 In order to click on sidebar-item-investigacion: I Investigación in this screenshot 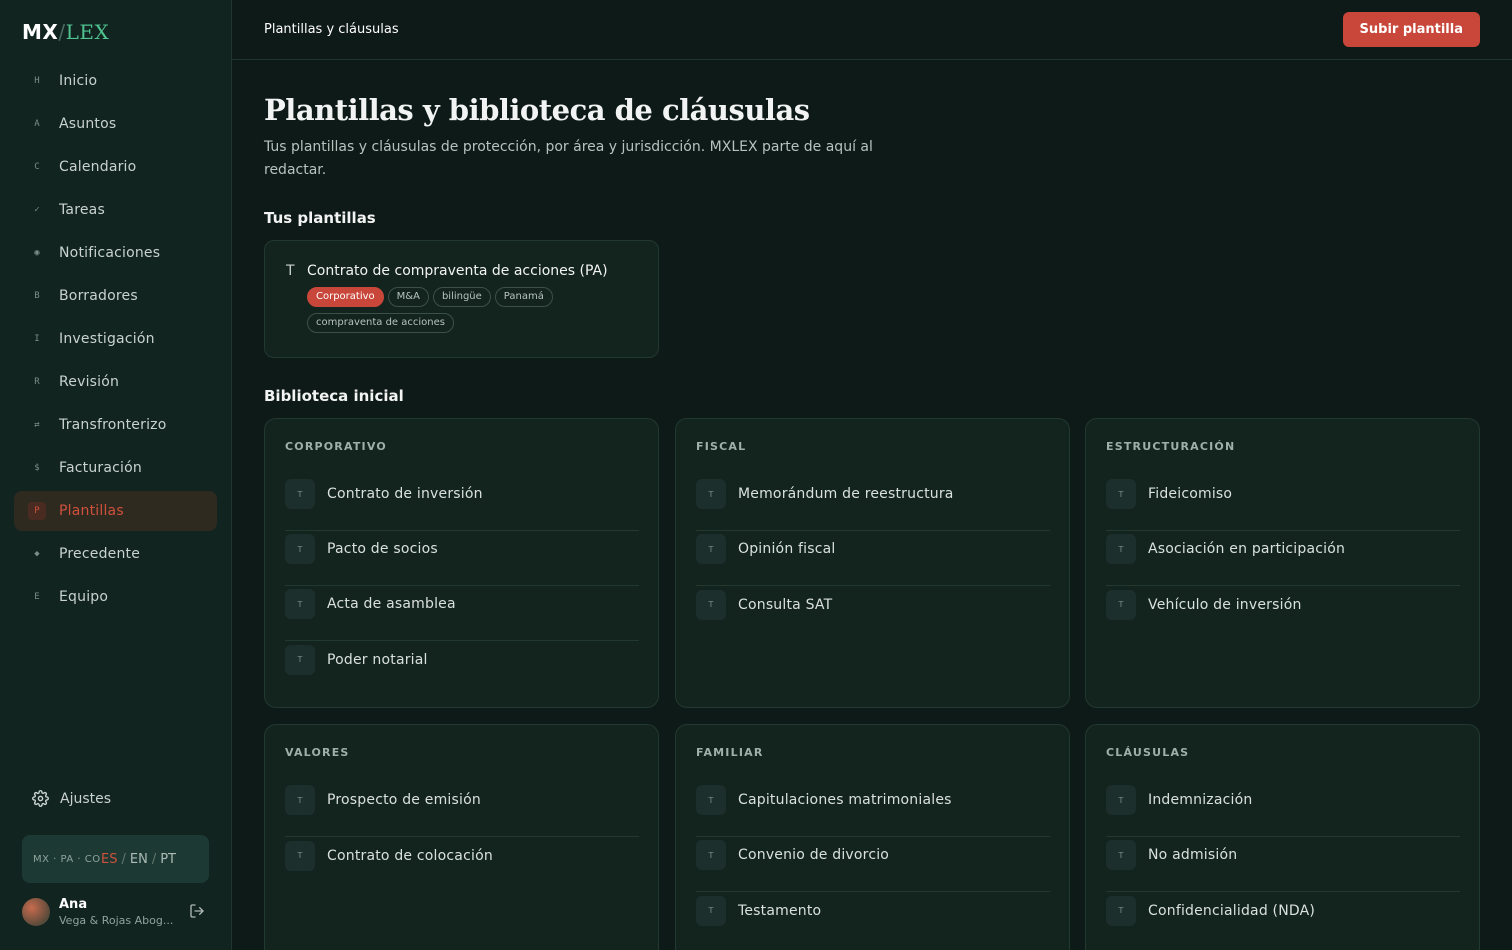, I will do `click(115, 339)`.